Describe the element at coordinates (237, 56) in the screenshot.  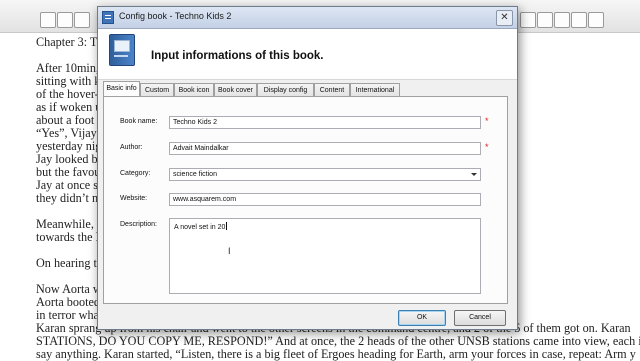
I see `dialog-heading: Input informations of this book.` at that location.